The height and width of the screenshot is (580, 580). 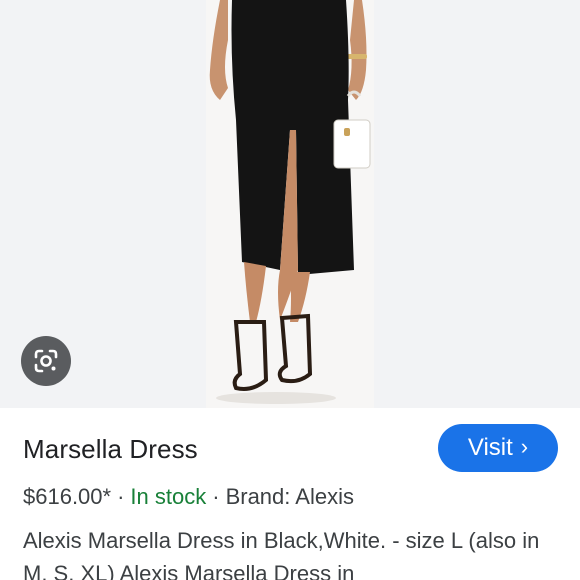 I want to click on chevron-right-icon: ›, so click(x=524, y=446).